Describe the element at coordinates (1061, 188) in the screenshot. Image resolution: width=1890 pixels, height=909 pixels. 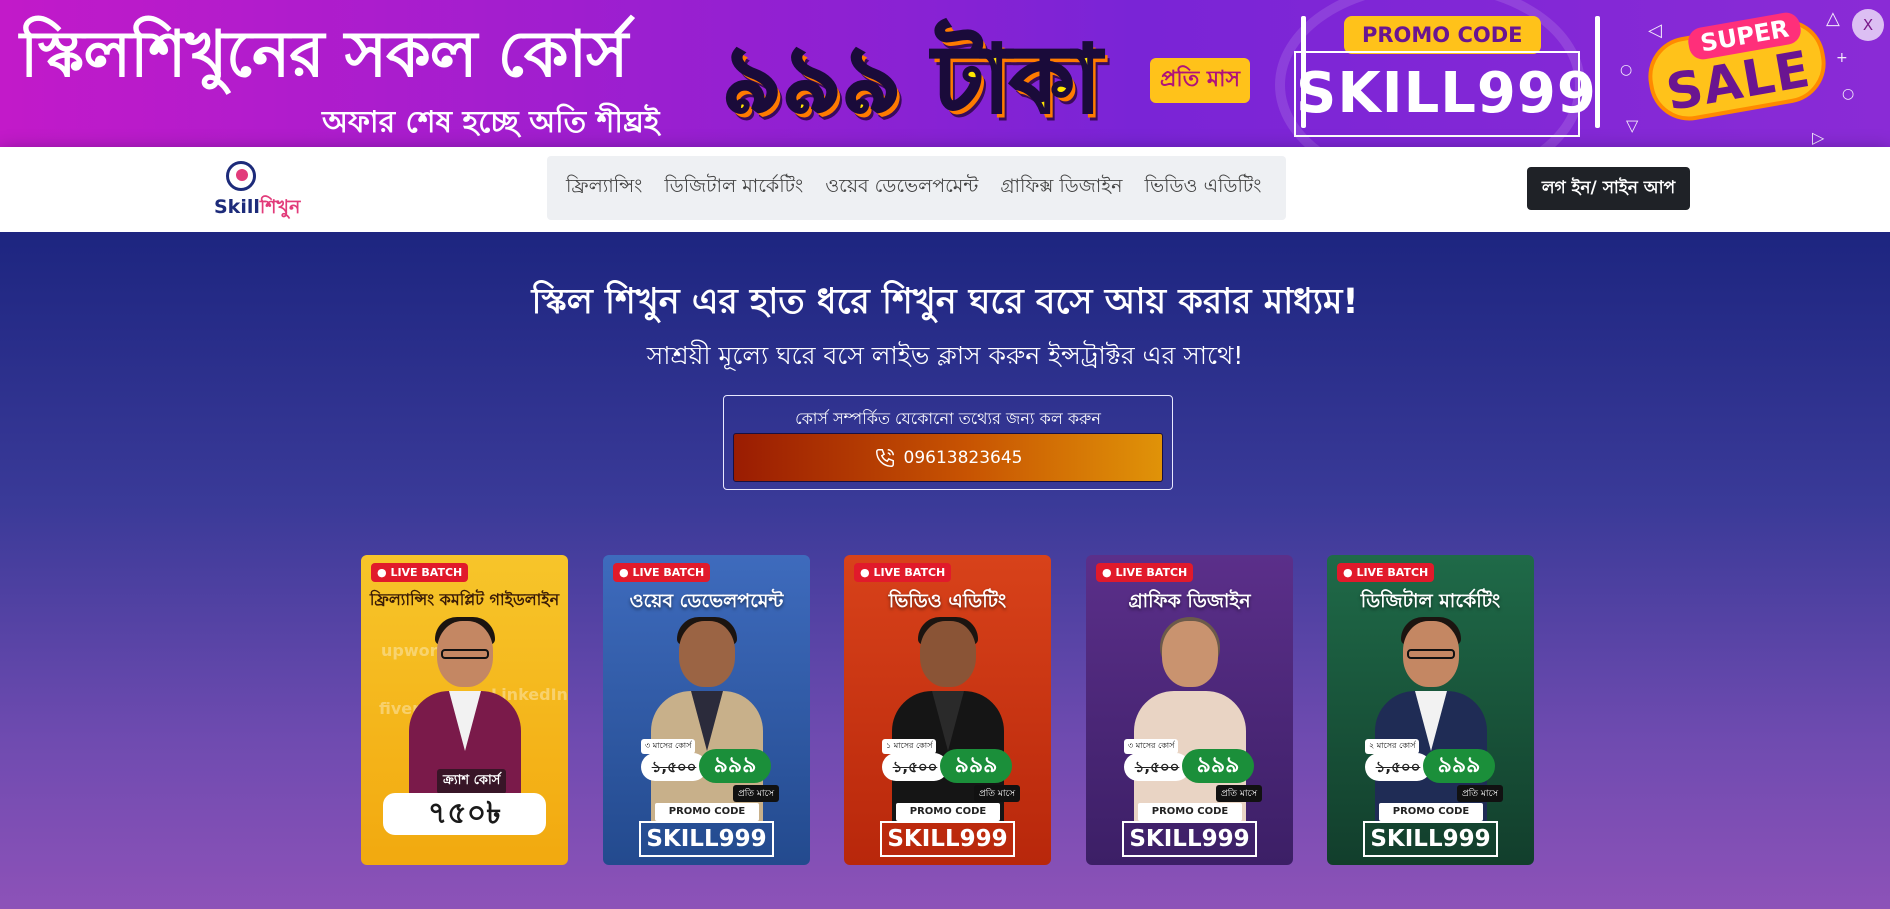
I see `nav-item-graphics-design: গ্রাফিক্স ডিজাইন` at that location.